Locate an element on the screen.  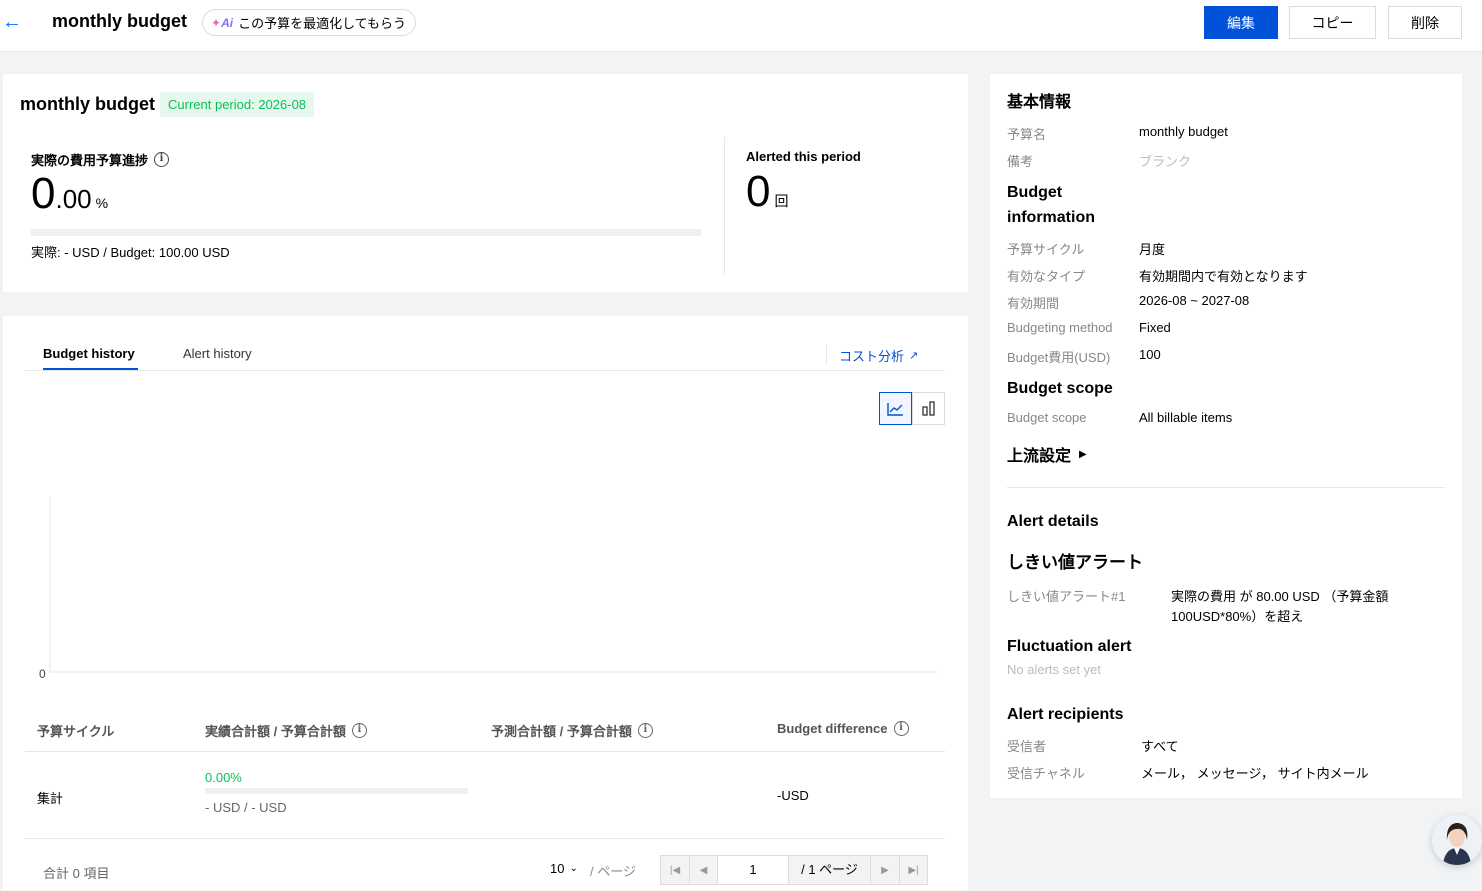
budget-history-chart is located at coordinates (493, 584).